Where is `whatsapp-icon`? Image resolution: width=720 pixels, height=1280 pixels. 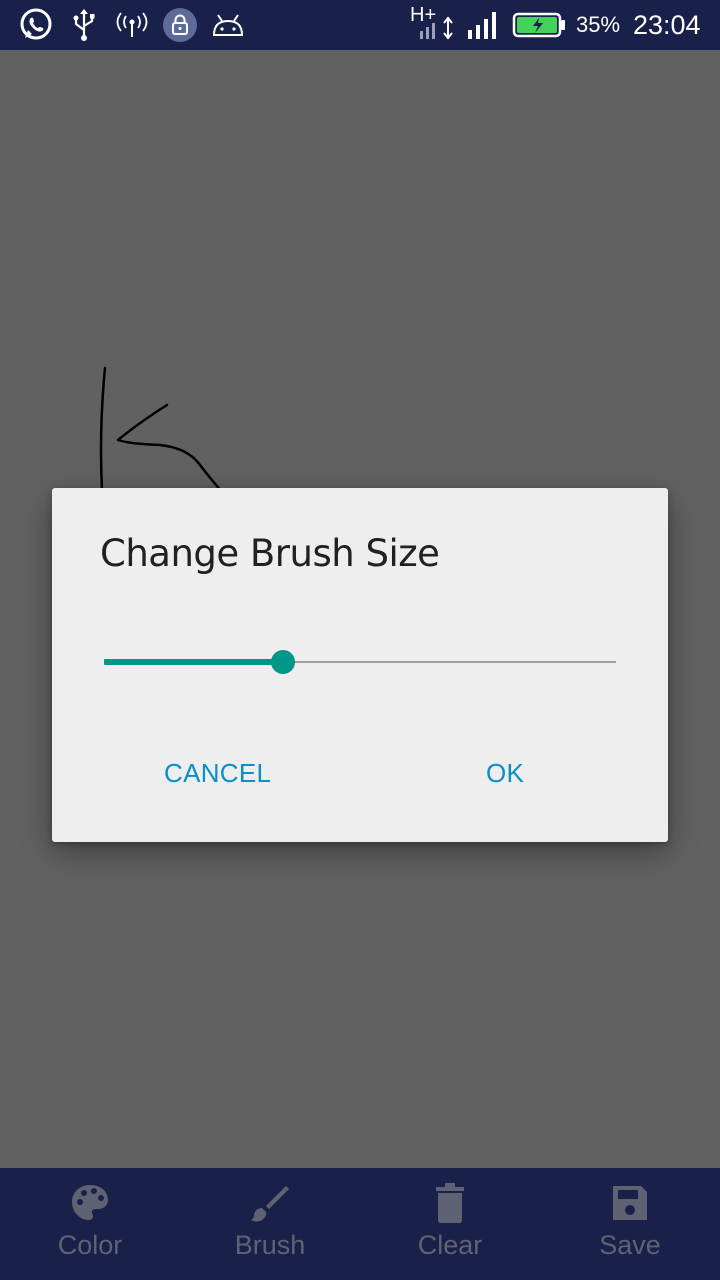
whatsapp-icon is located at coordinates (36, 25).